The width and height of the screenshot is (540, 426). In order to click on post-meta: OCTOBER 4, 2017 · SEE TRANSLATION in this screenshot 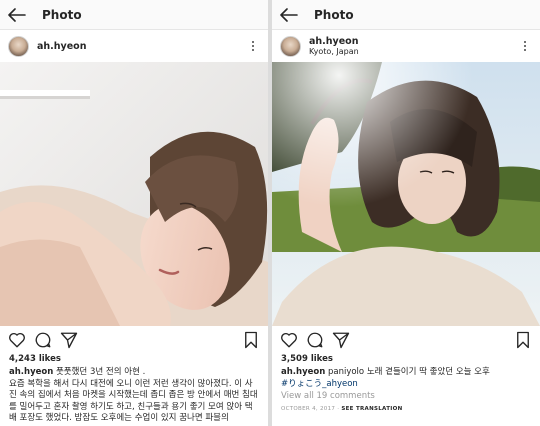, I will do `click(406, 409)`.